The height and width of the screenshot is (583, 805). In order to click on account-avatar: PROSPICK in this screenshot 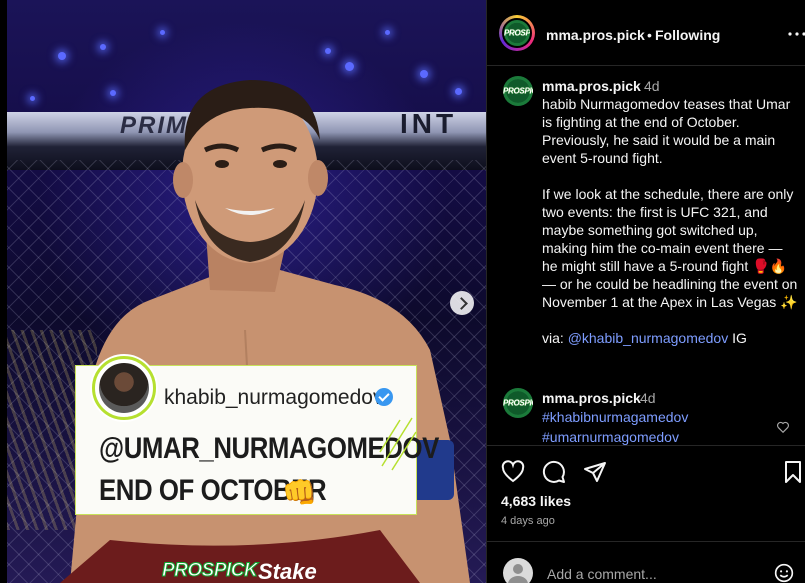, I will do `click(517, 33)`.